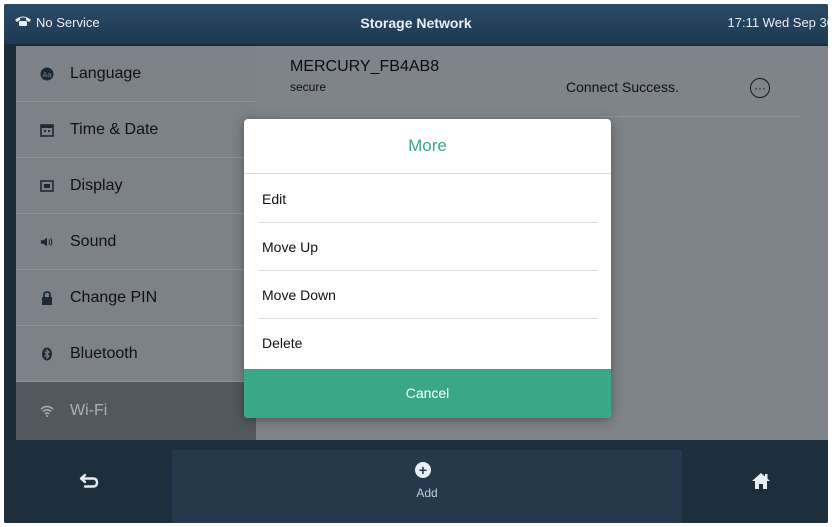  Describe the element at coordinates (427, 146) in the screenshot. I see `dialog-title: More` at that location.